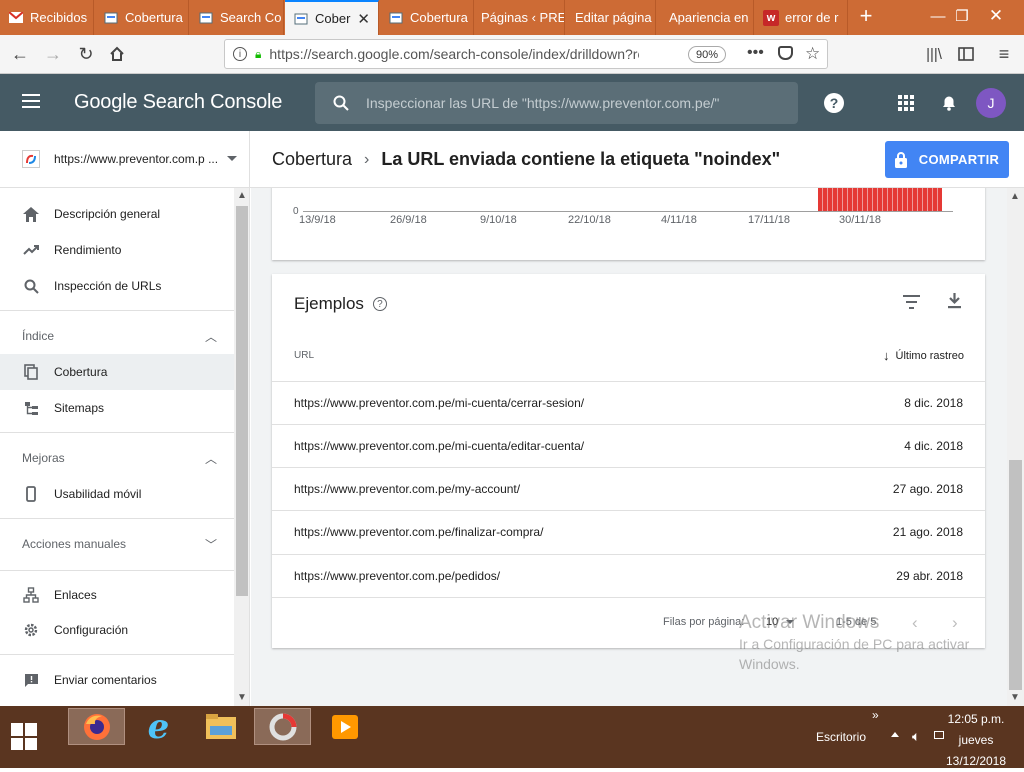 This screenshot has height=772, width=1024. What do you see at coordinates (117, 250) in the screenshot?
I see `sidebar-item-performance: Rendimiento` at bounding box center [117, 250].